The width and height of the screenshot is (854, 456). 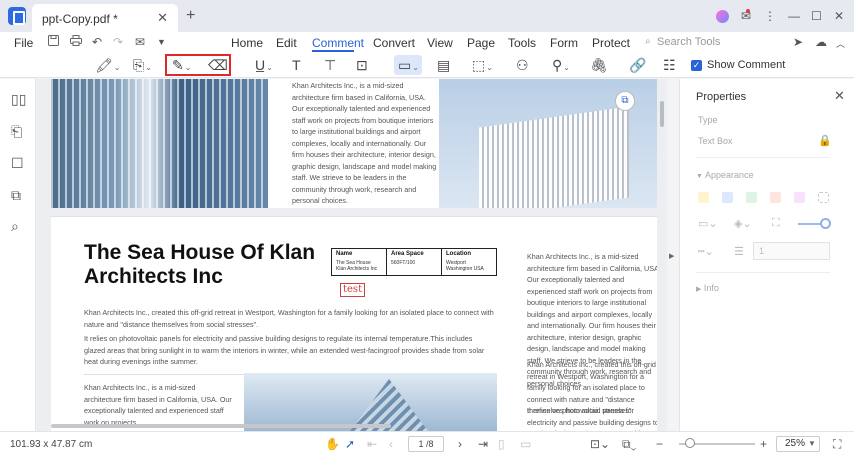 What do you see at coordinates (791, 251) in the screenshot?
I see `line-width-input: 1` at bounding box center [791, 251].